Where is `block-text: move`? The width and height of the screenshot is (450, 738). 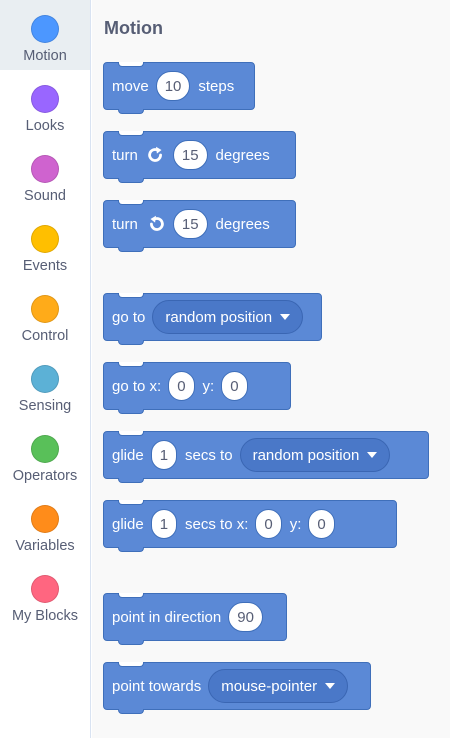 block-text: move is located at coordinates (130, 86).